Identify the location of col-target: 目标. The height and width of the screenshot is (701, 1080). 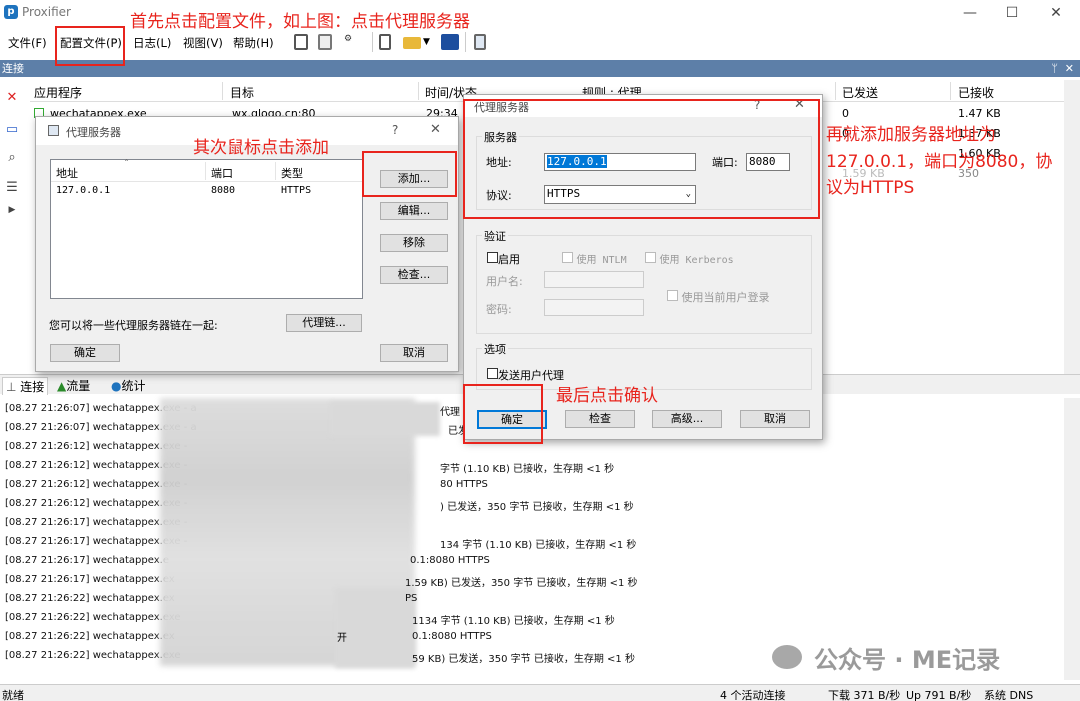
(242, 92).